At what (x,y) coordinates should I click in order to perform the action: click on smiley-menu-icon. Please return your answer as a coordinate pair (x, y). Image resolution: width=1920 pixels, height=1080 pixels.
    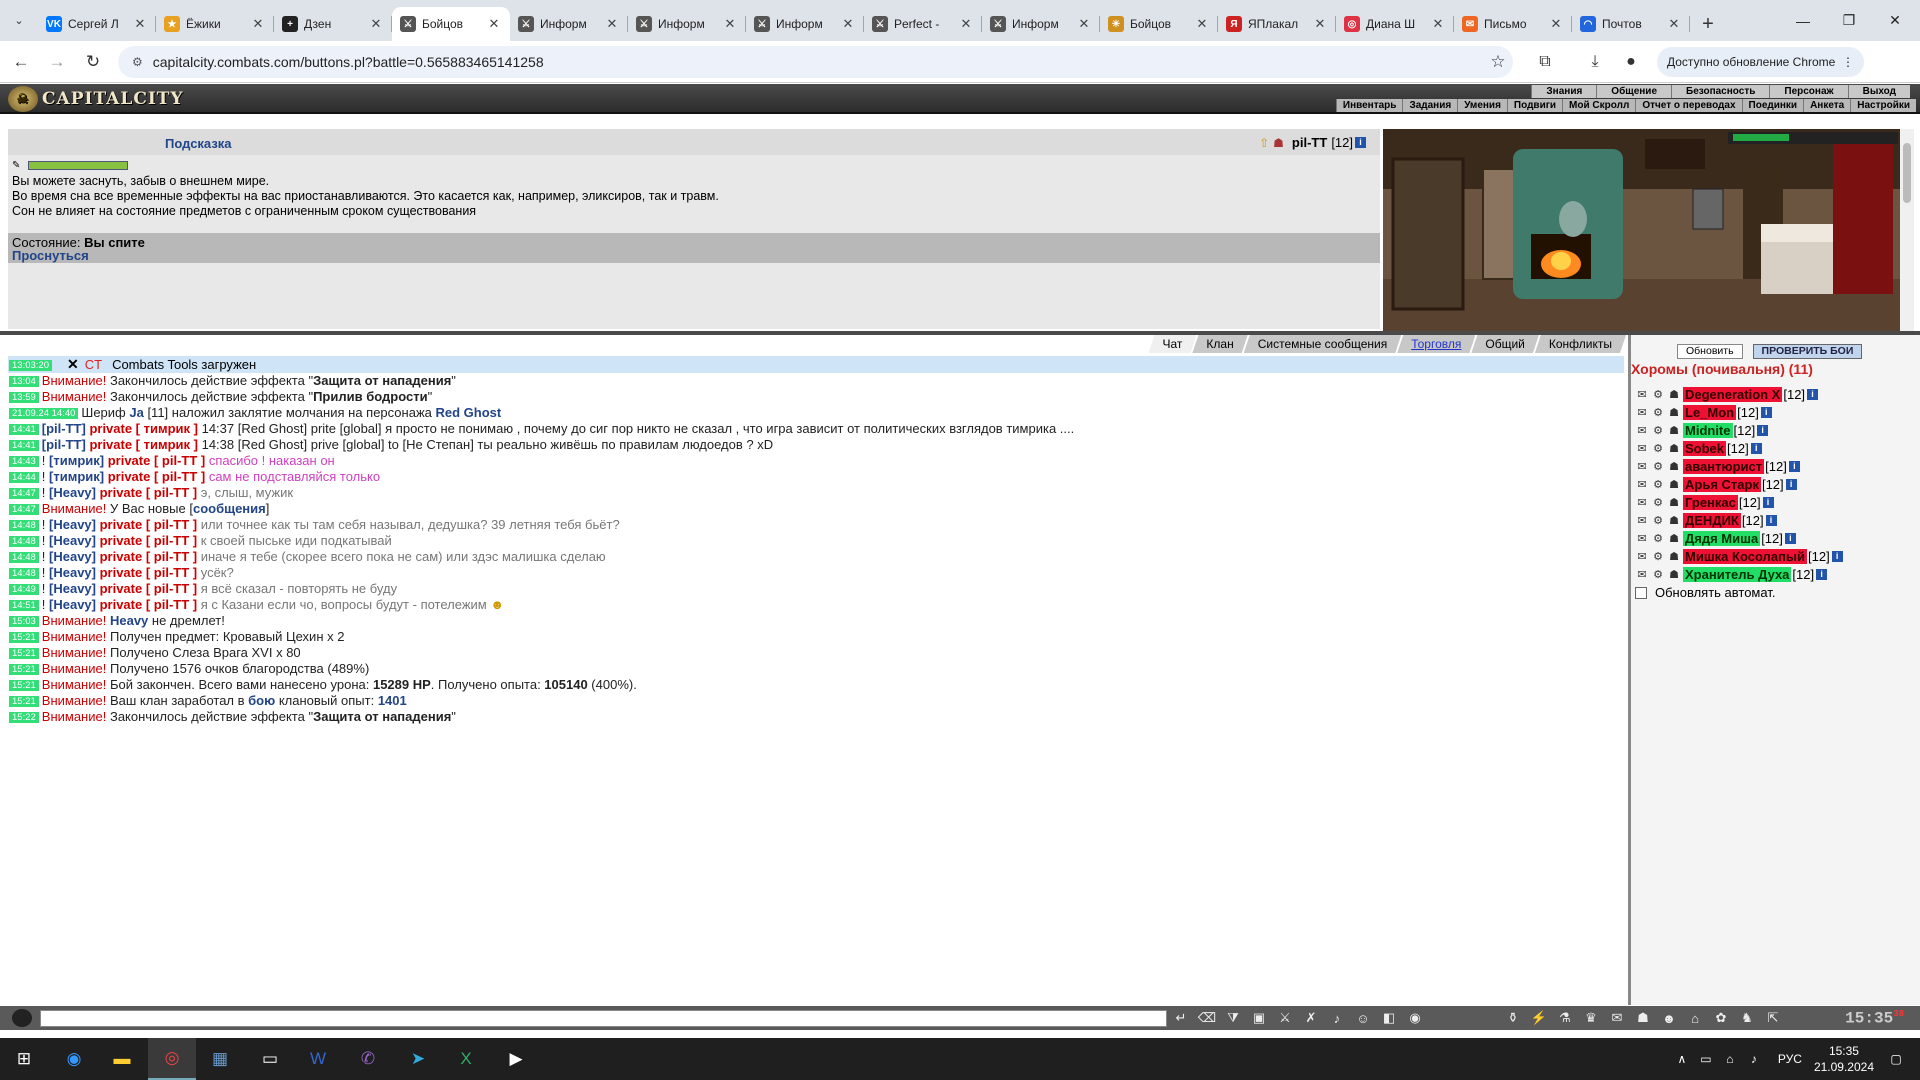
    Looking at the image, I should click on (22, 1018).